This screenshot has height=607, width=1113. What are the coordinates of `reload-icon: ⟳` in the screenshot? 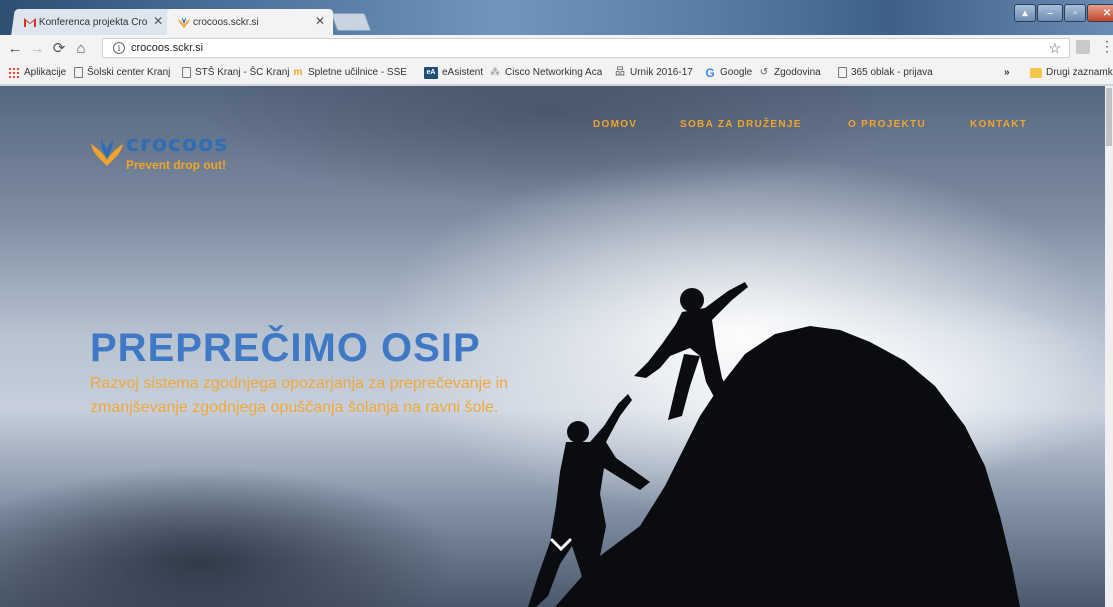 It's located at (59, 48).